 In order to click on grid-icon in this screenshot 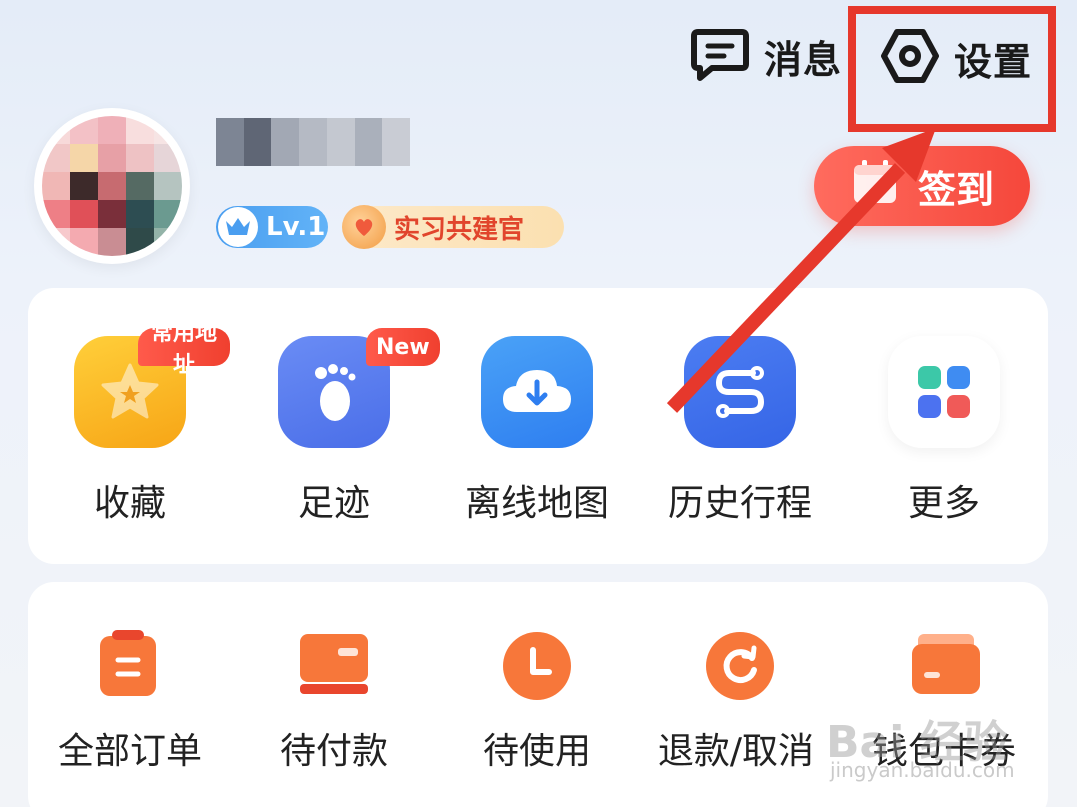, I will do `click(944, 392)`.